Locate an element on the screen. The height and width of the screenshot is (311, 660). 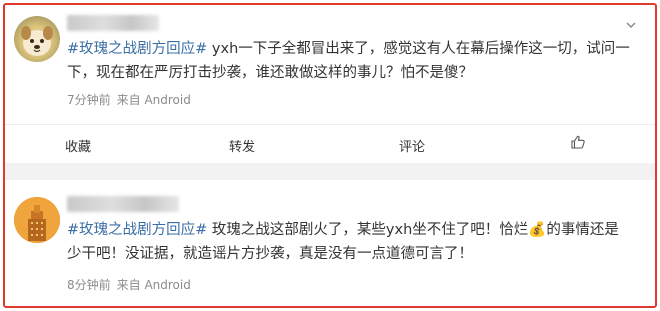
post-time: 8分钟前 is located at coordinates (89, 285).